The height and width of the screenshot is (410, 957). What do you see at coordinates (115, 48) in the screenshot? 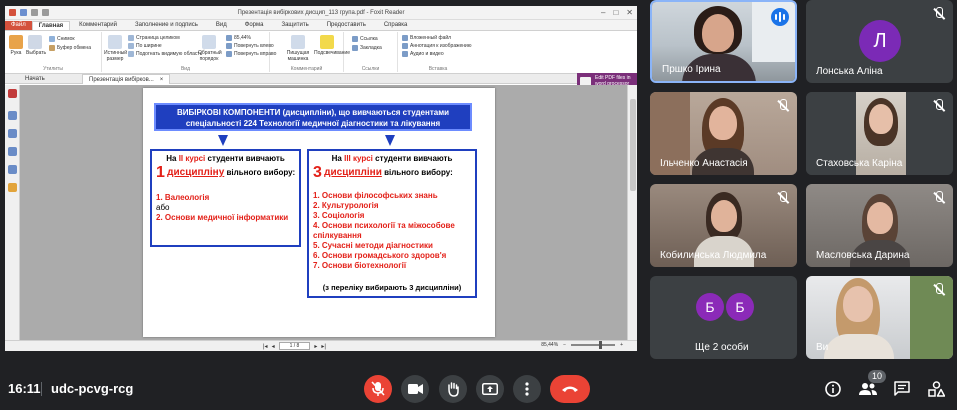
I see `actual-size-button: Истинный размер` at bounding box center [115, 48].